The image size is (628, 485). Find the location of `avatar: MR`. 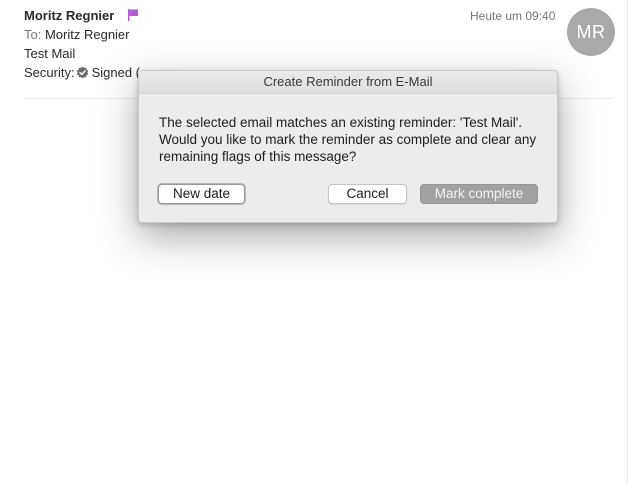

avatar: MR is located at coordinates (591, 32).